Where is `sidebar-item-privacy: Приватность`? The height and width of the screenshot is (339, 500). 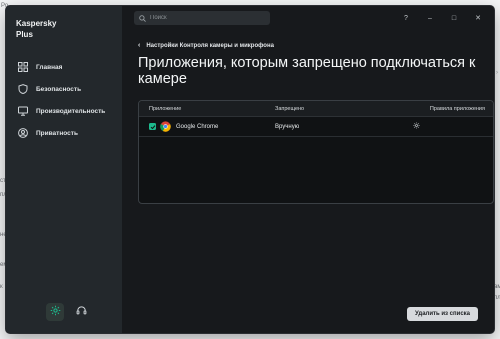
sidebar-item-privacy: Приватность is located at coordinates (64, 133).